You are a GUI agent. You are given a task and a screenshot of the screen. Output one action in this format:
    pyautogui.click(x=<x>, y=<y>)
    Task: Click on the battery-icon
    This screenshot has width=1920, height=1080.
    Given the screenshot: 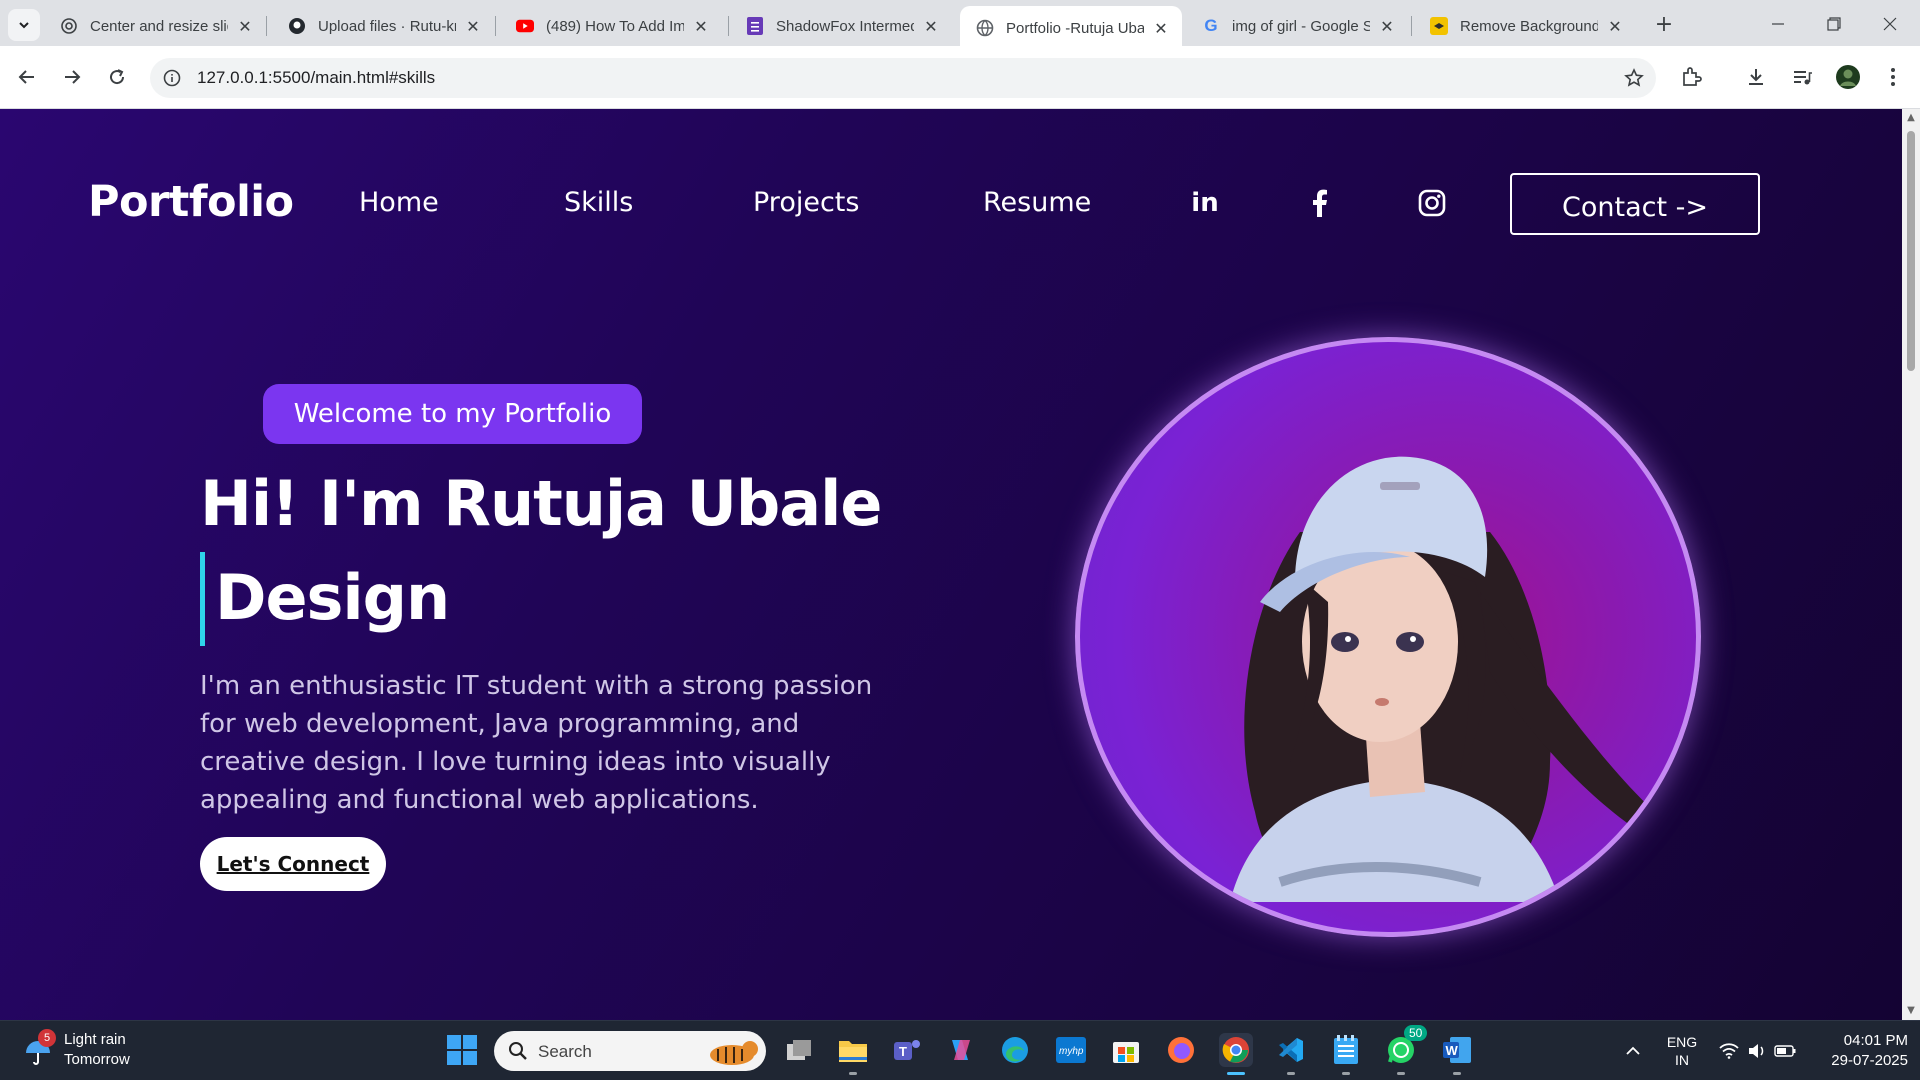 What is the action you would take?
    pyautogui.click(x=1785, y=1050)
    